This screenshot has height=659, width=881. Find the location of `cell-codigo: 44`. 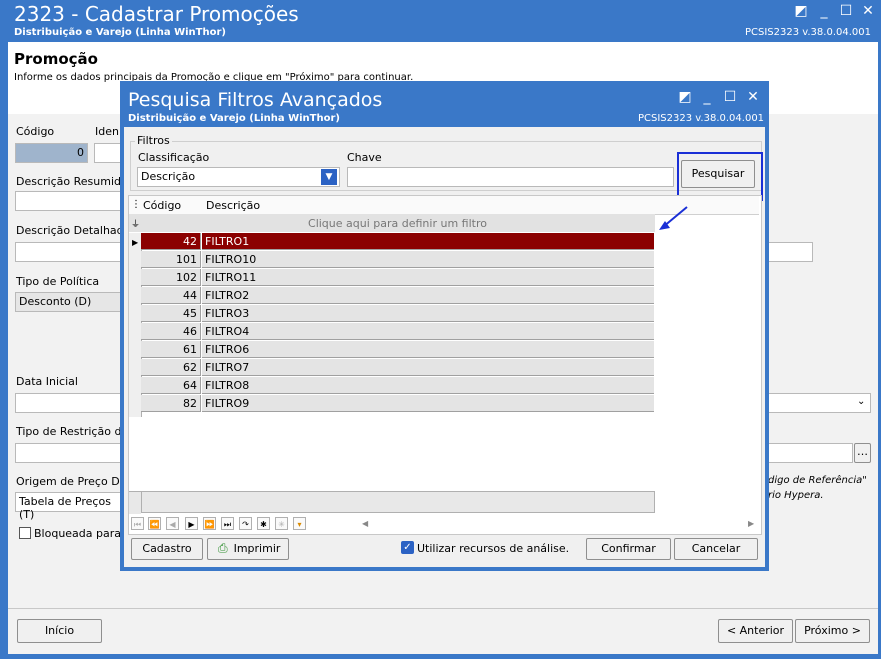

cell-codigo: 44 is located at coordinates (171, 295).